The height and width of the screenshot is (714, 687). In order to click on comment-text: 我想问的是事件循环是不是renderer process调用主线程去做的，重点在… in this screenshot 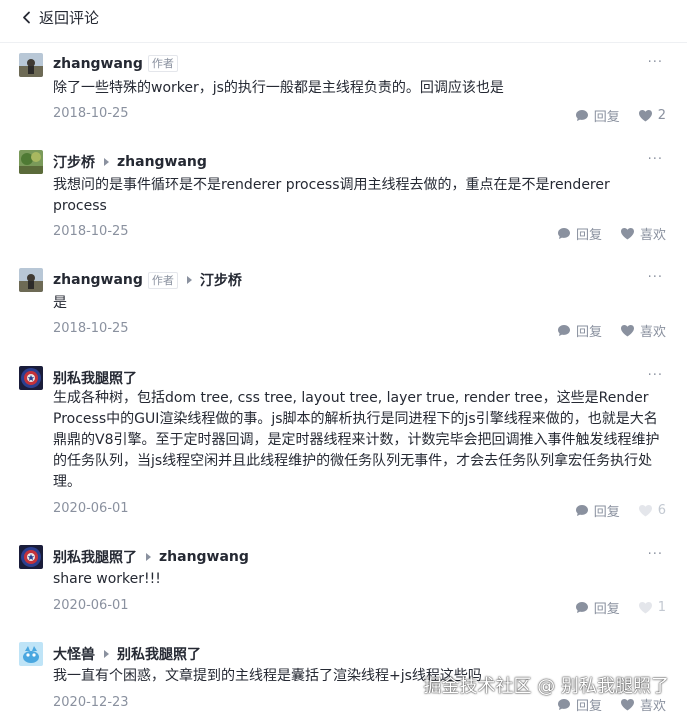, I will do `click(331, 195)`.